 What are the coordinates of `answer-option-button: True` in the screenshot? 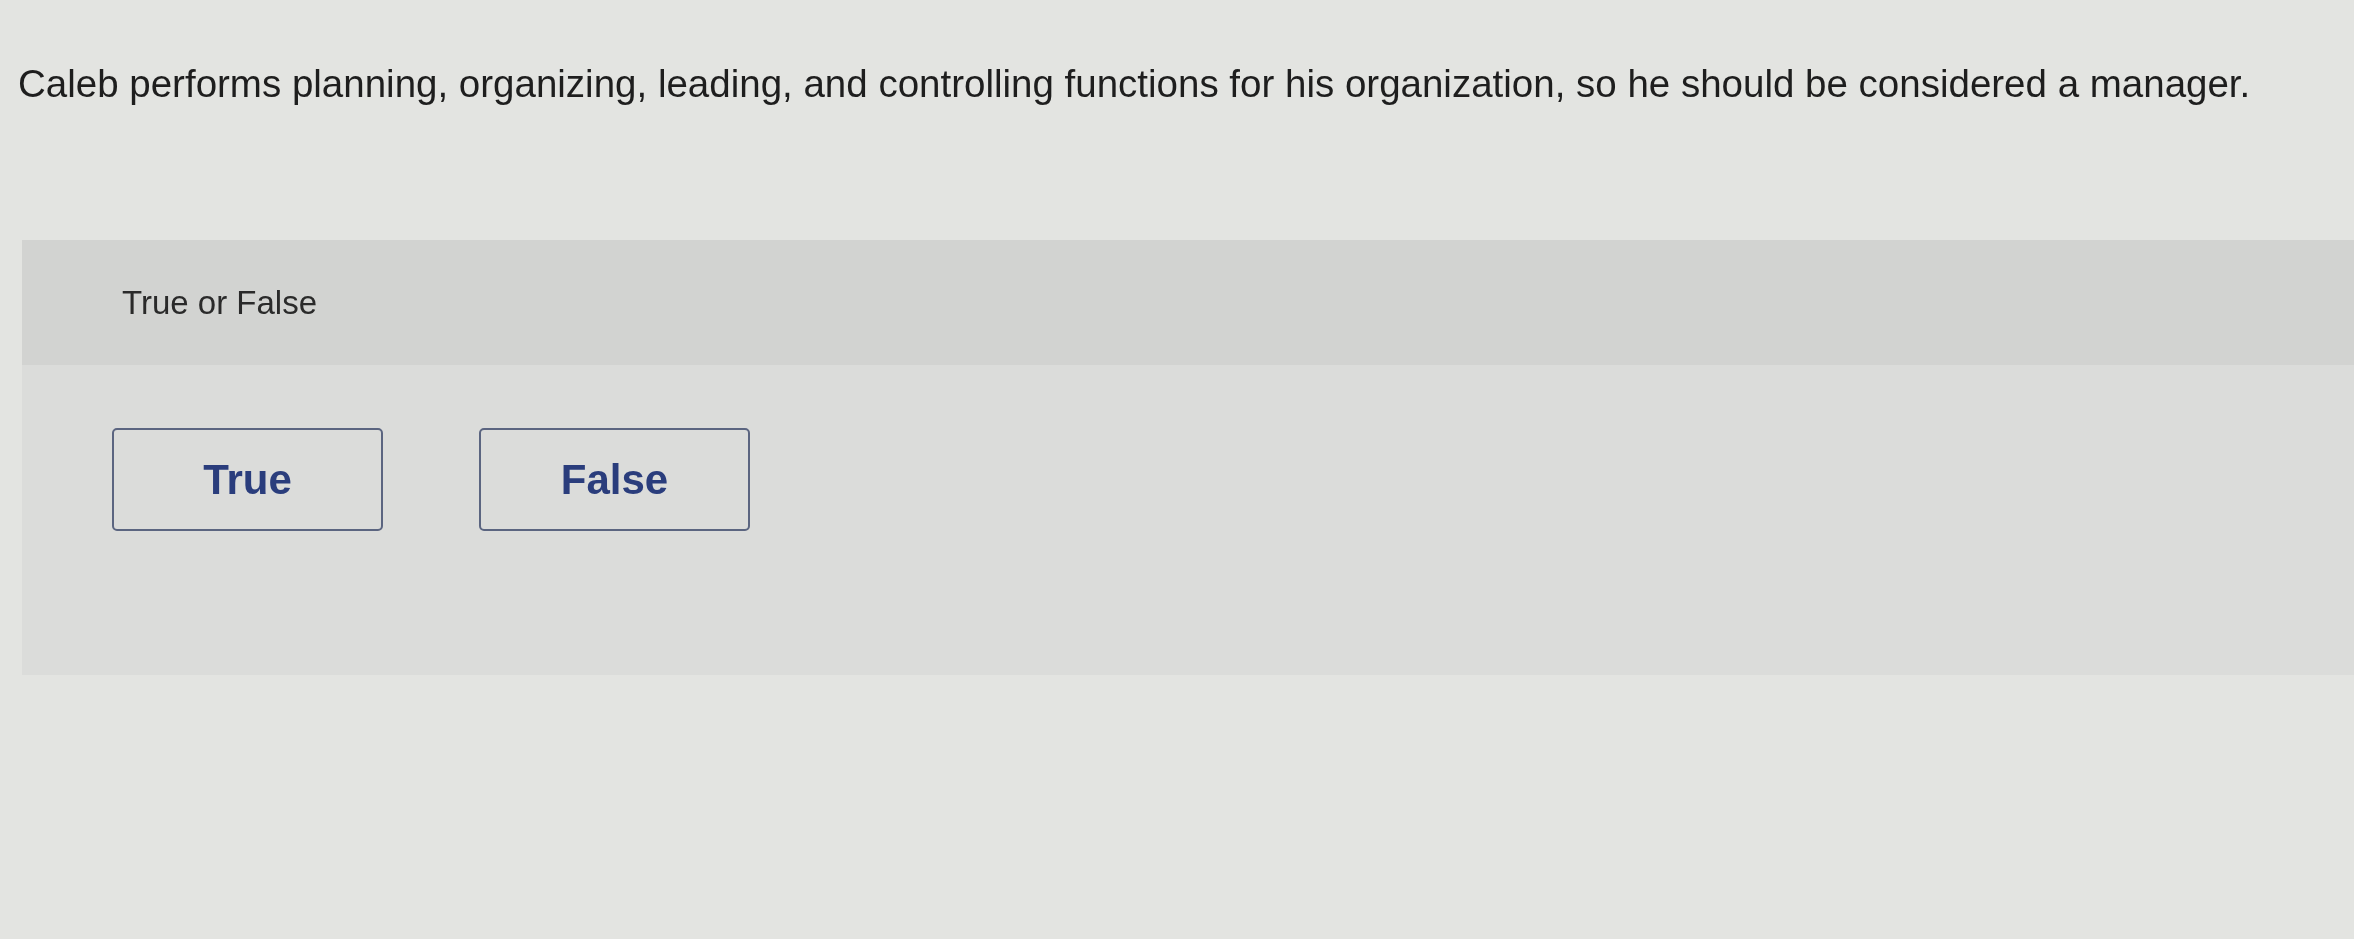 It's located at (247, 479).